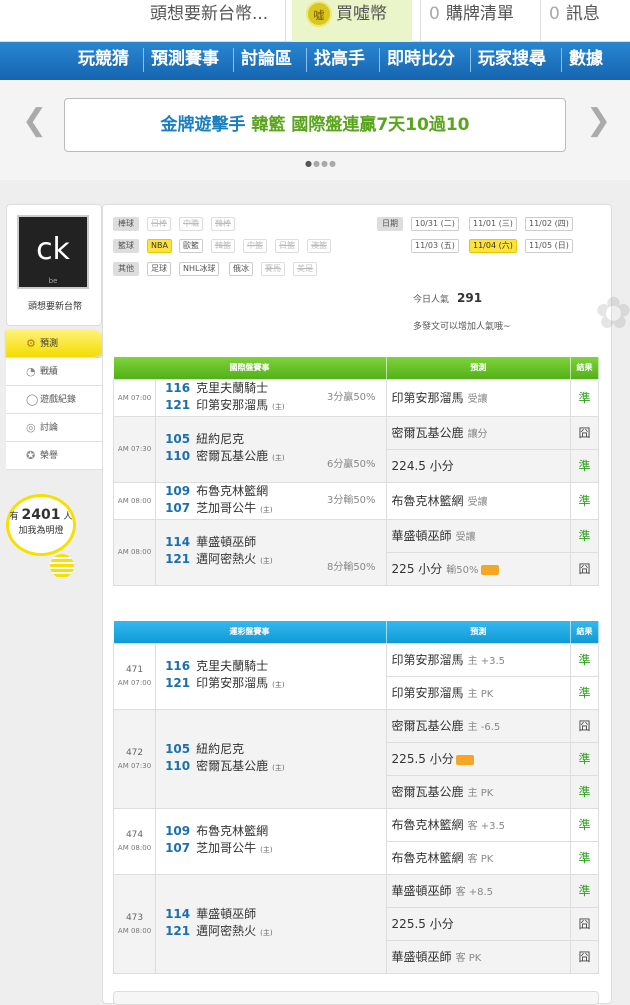 This screenshot has height=1005, width=630. I want to click on cart-link: 0 購牌清單, so click(479, 21).